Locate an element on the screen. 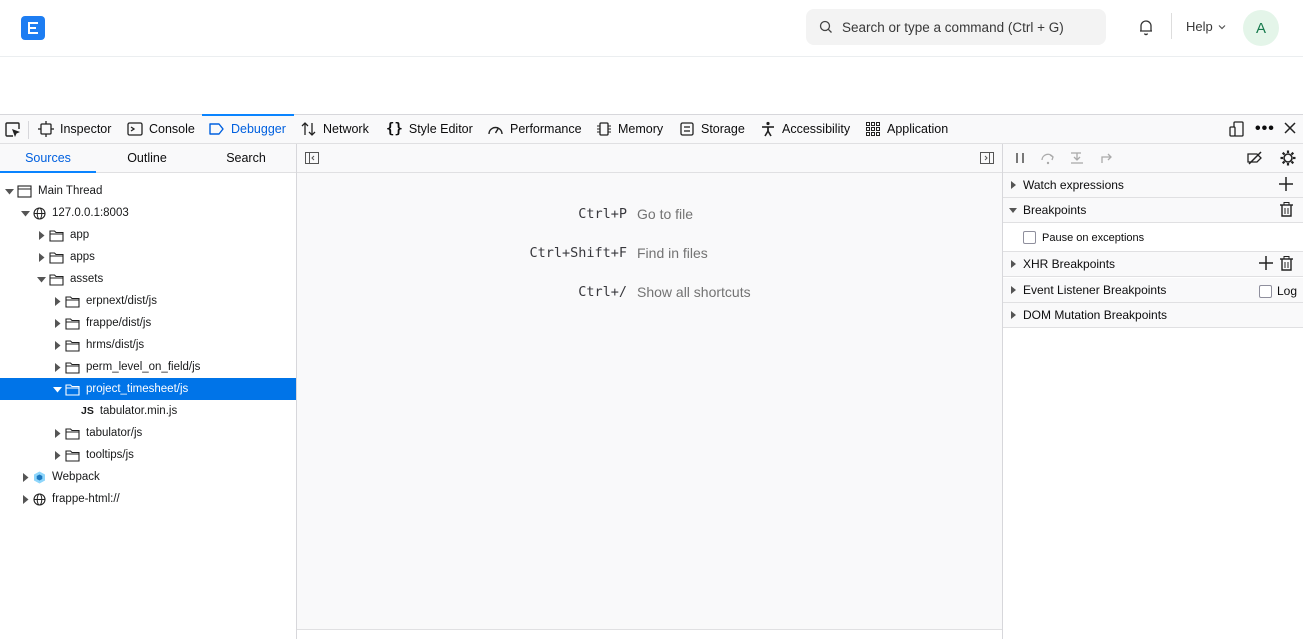  pause-icon is located at coordinates (1020, 158).